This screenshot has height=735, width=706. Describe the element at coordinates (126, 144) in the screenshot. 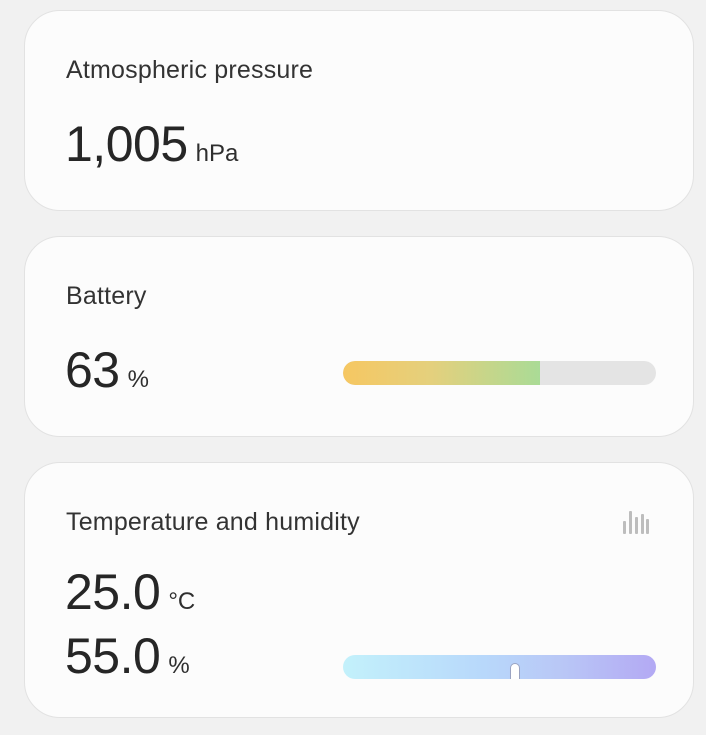

I see `atmospheric-pressure-value: 1,005` at that location.